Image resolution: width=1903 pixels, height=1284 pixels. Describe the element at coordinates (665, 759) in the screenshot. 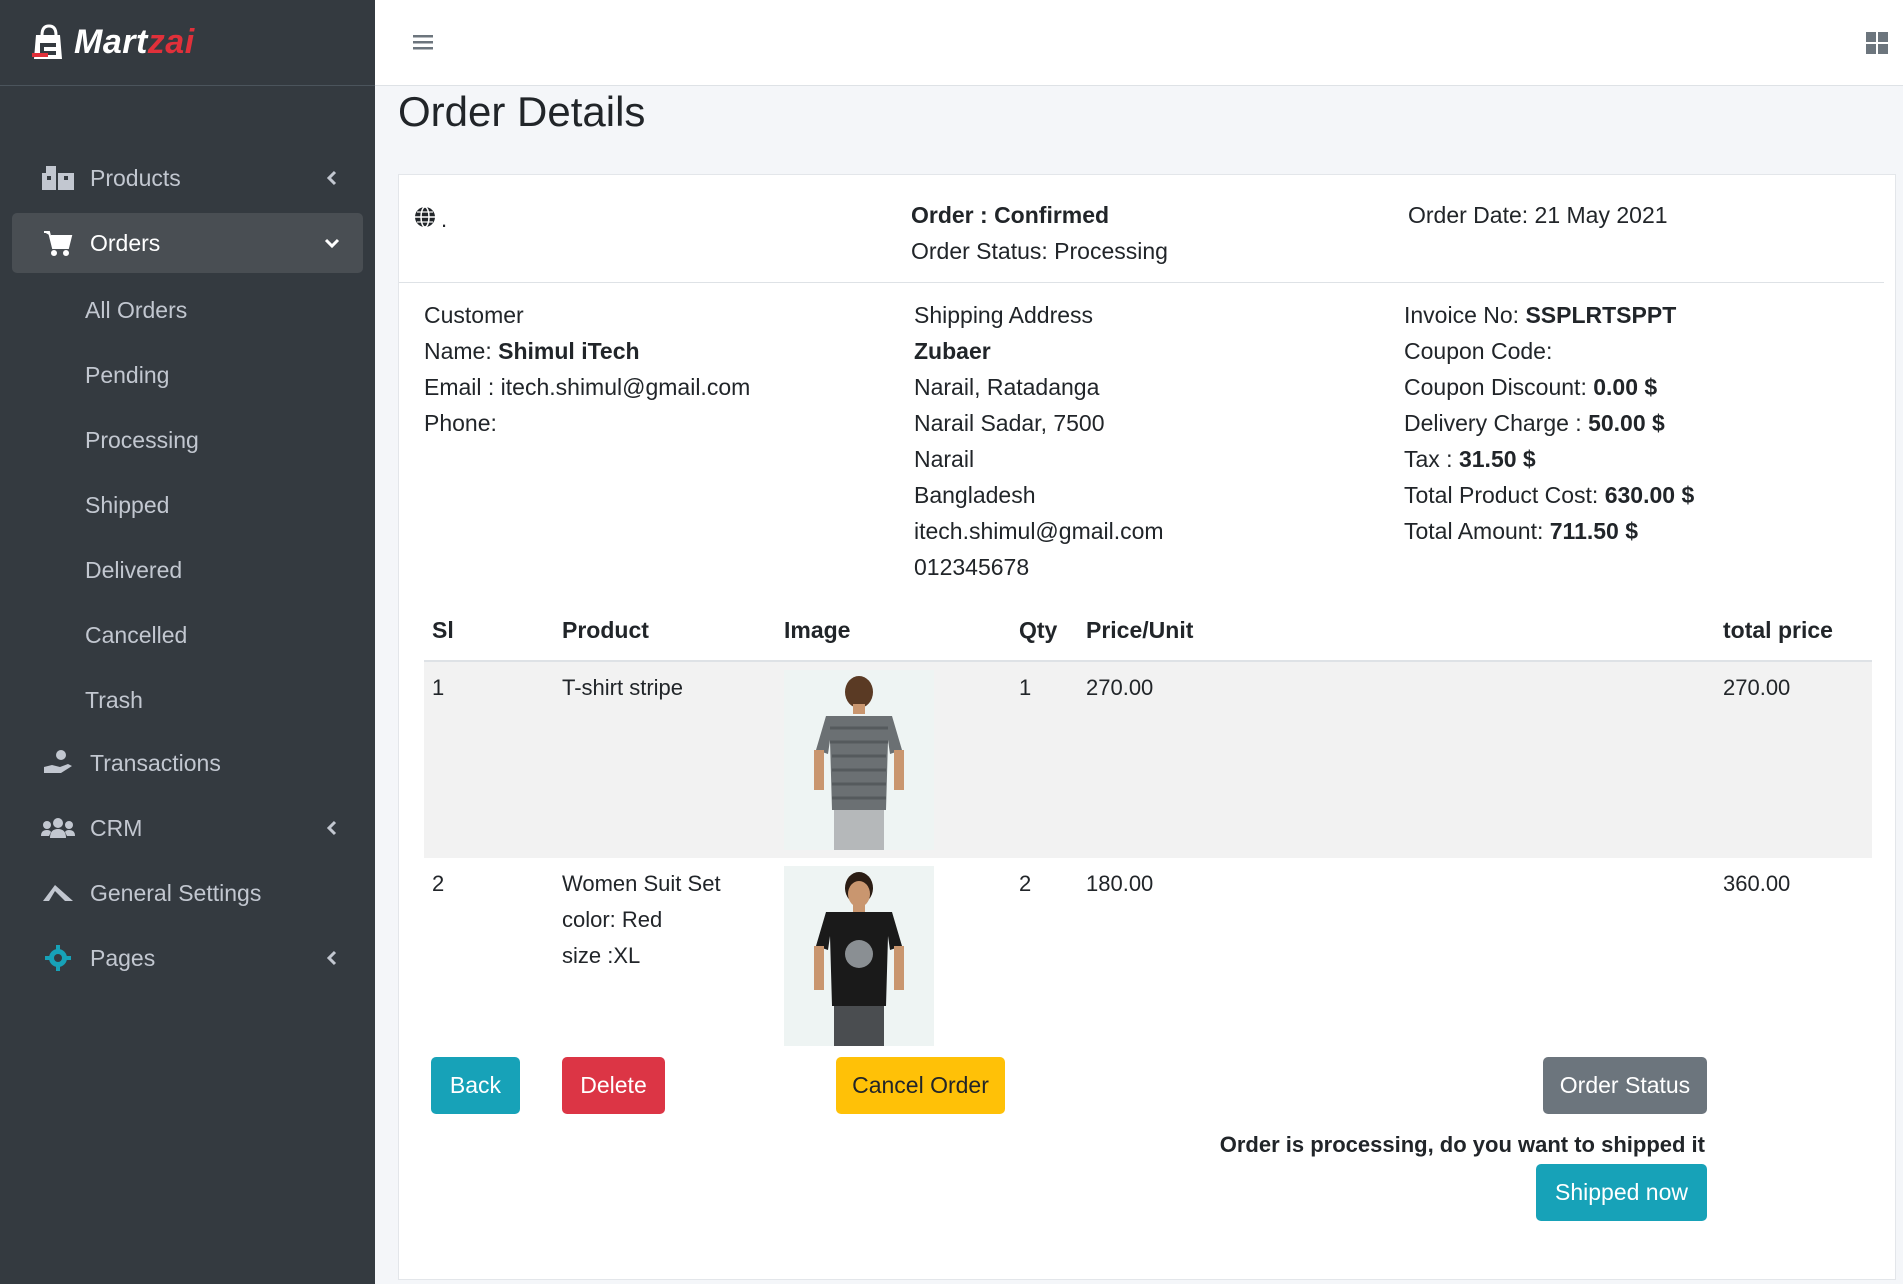

I see `cell-product: T-shirt stripe` at that location.